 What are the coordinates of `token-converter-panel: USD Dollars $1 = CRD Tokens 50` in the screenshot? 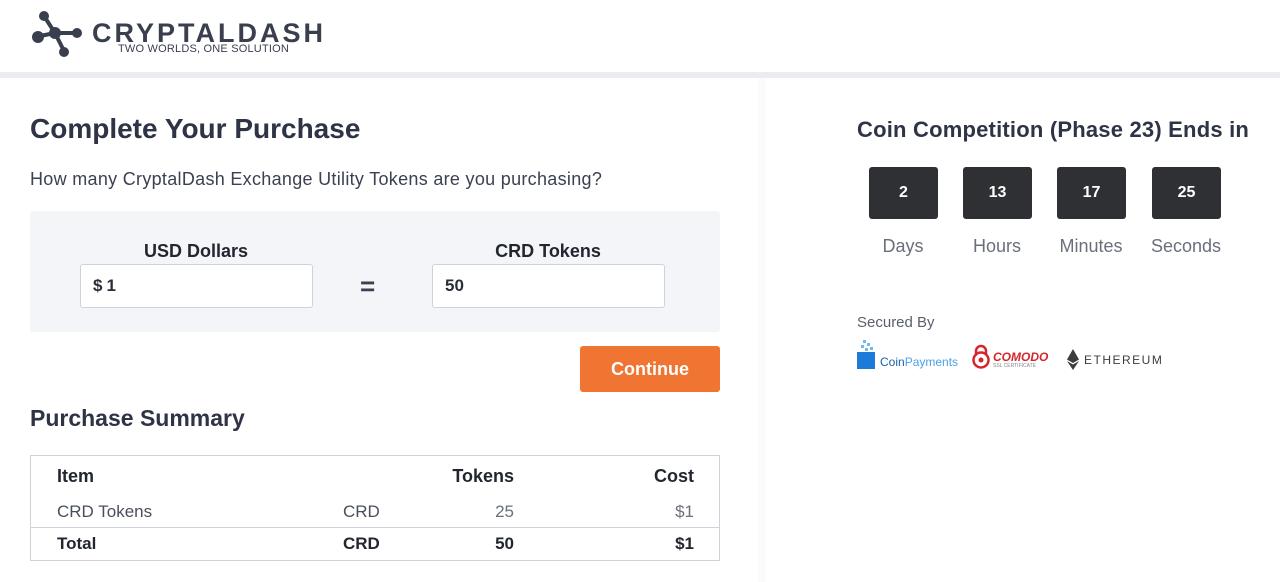 It's located at (375, 271).